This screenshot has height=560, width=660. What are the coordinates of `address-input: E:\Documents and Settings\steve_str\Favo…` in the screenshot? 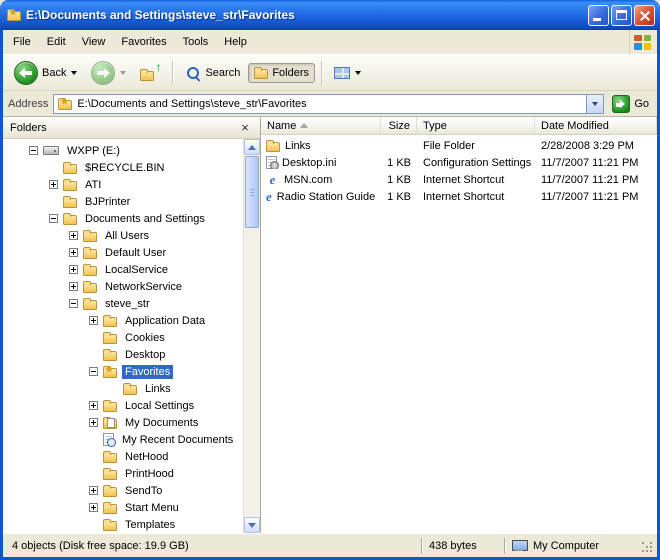 It's located at (329, 103).